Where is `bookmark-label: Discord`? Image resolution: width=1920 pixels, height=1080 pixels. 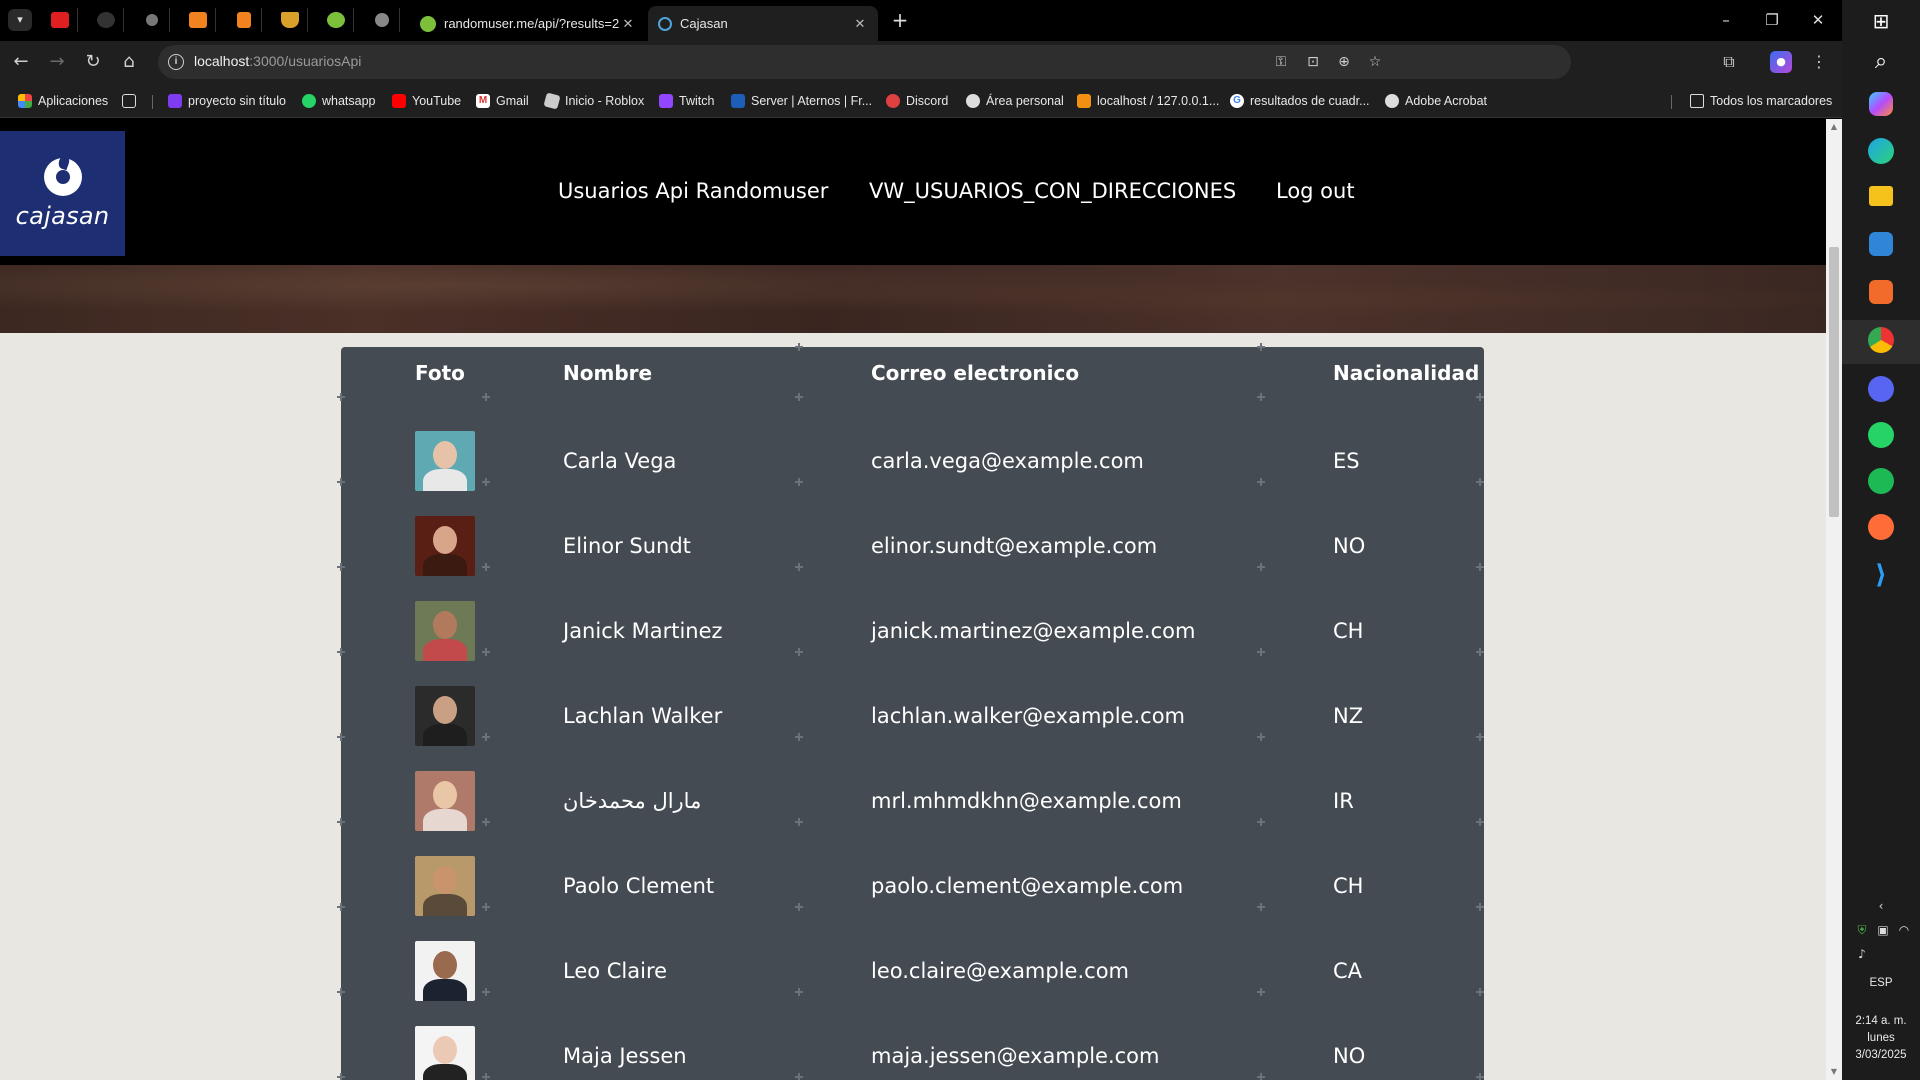
bookmark-label: Discord is located at coordinates (927, 101).